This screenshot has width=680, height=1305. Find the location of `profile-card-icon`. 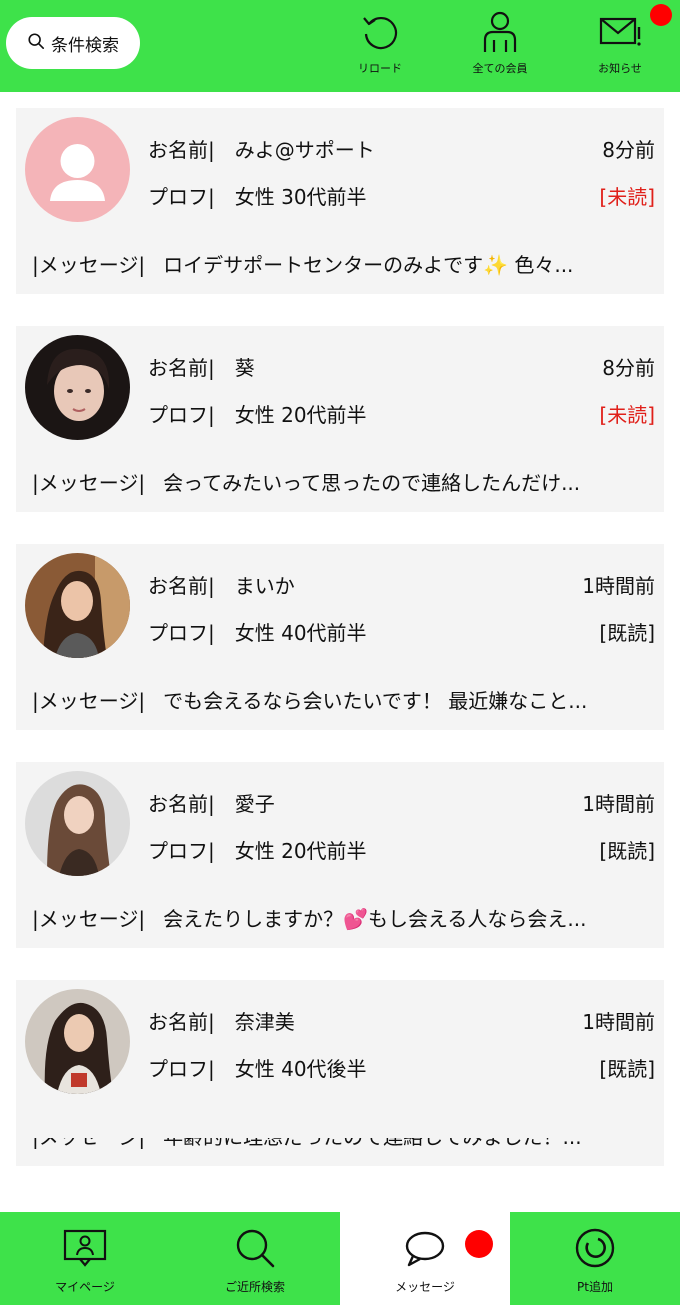

profile-card-icon is located at coordinates (85, 1248).